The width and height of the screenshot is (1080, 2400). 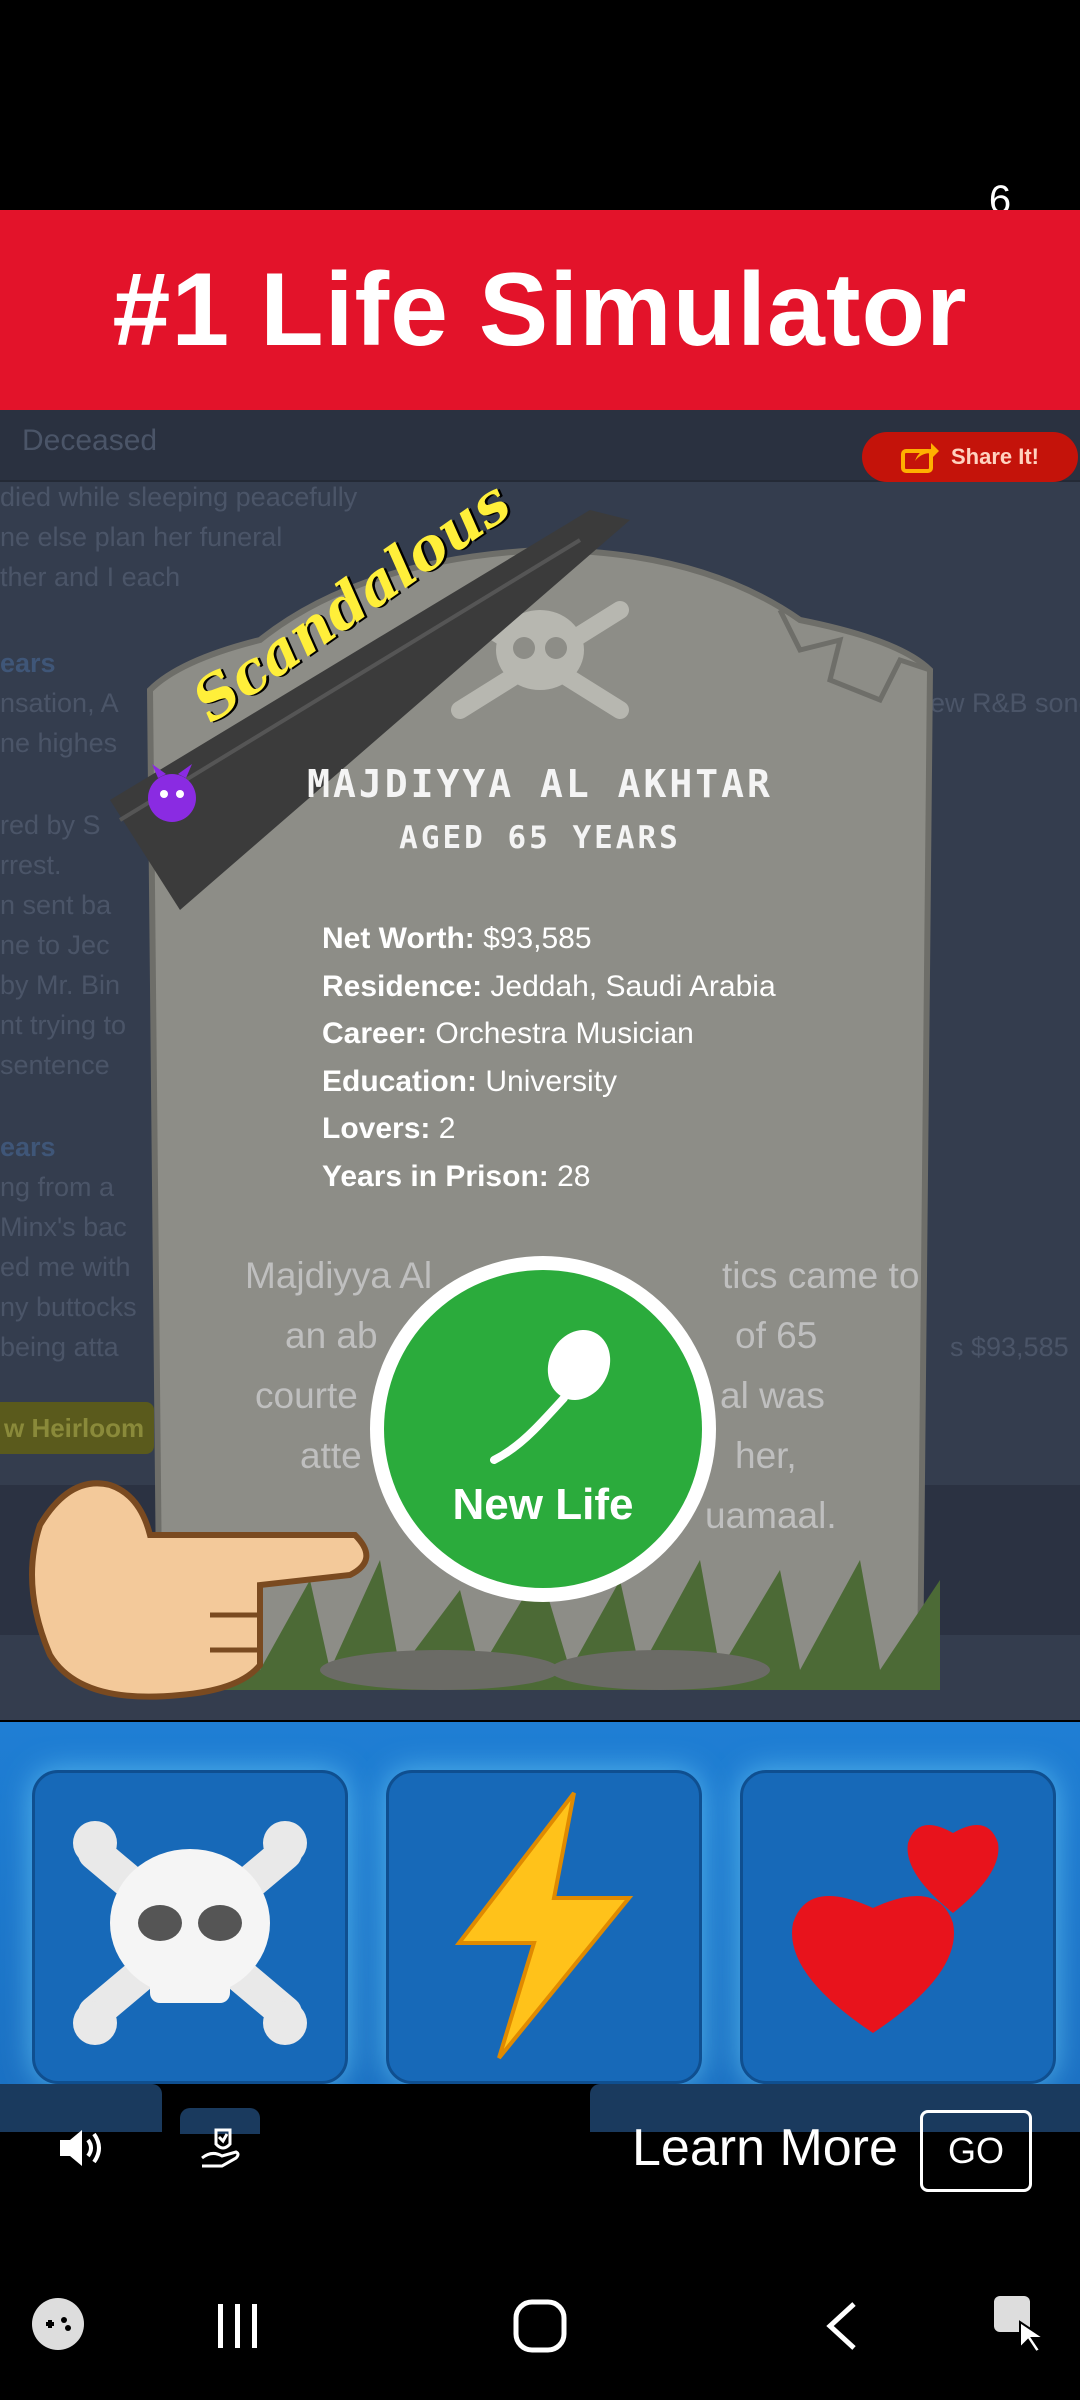 What do you see at coordinates (435, 1176) in the screenshot?
I see `stat-key: Years in Prison:` at bounding box center [435, 1176].